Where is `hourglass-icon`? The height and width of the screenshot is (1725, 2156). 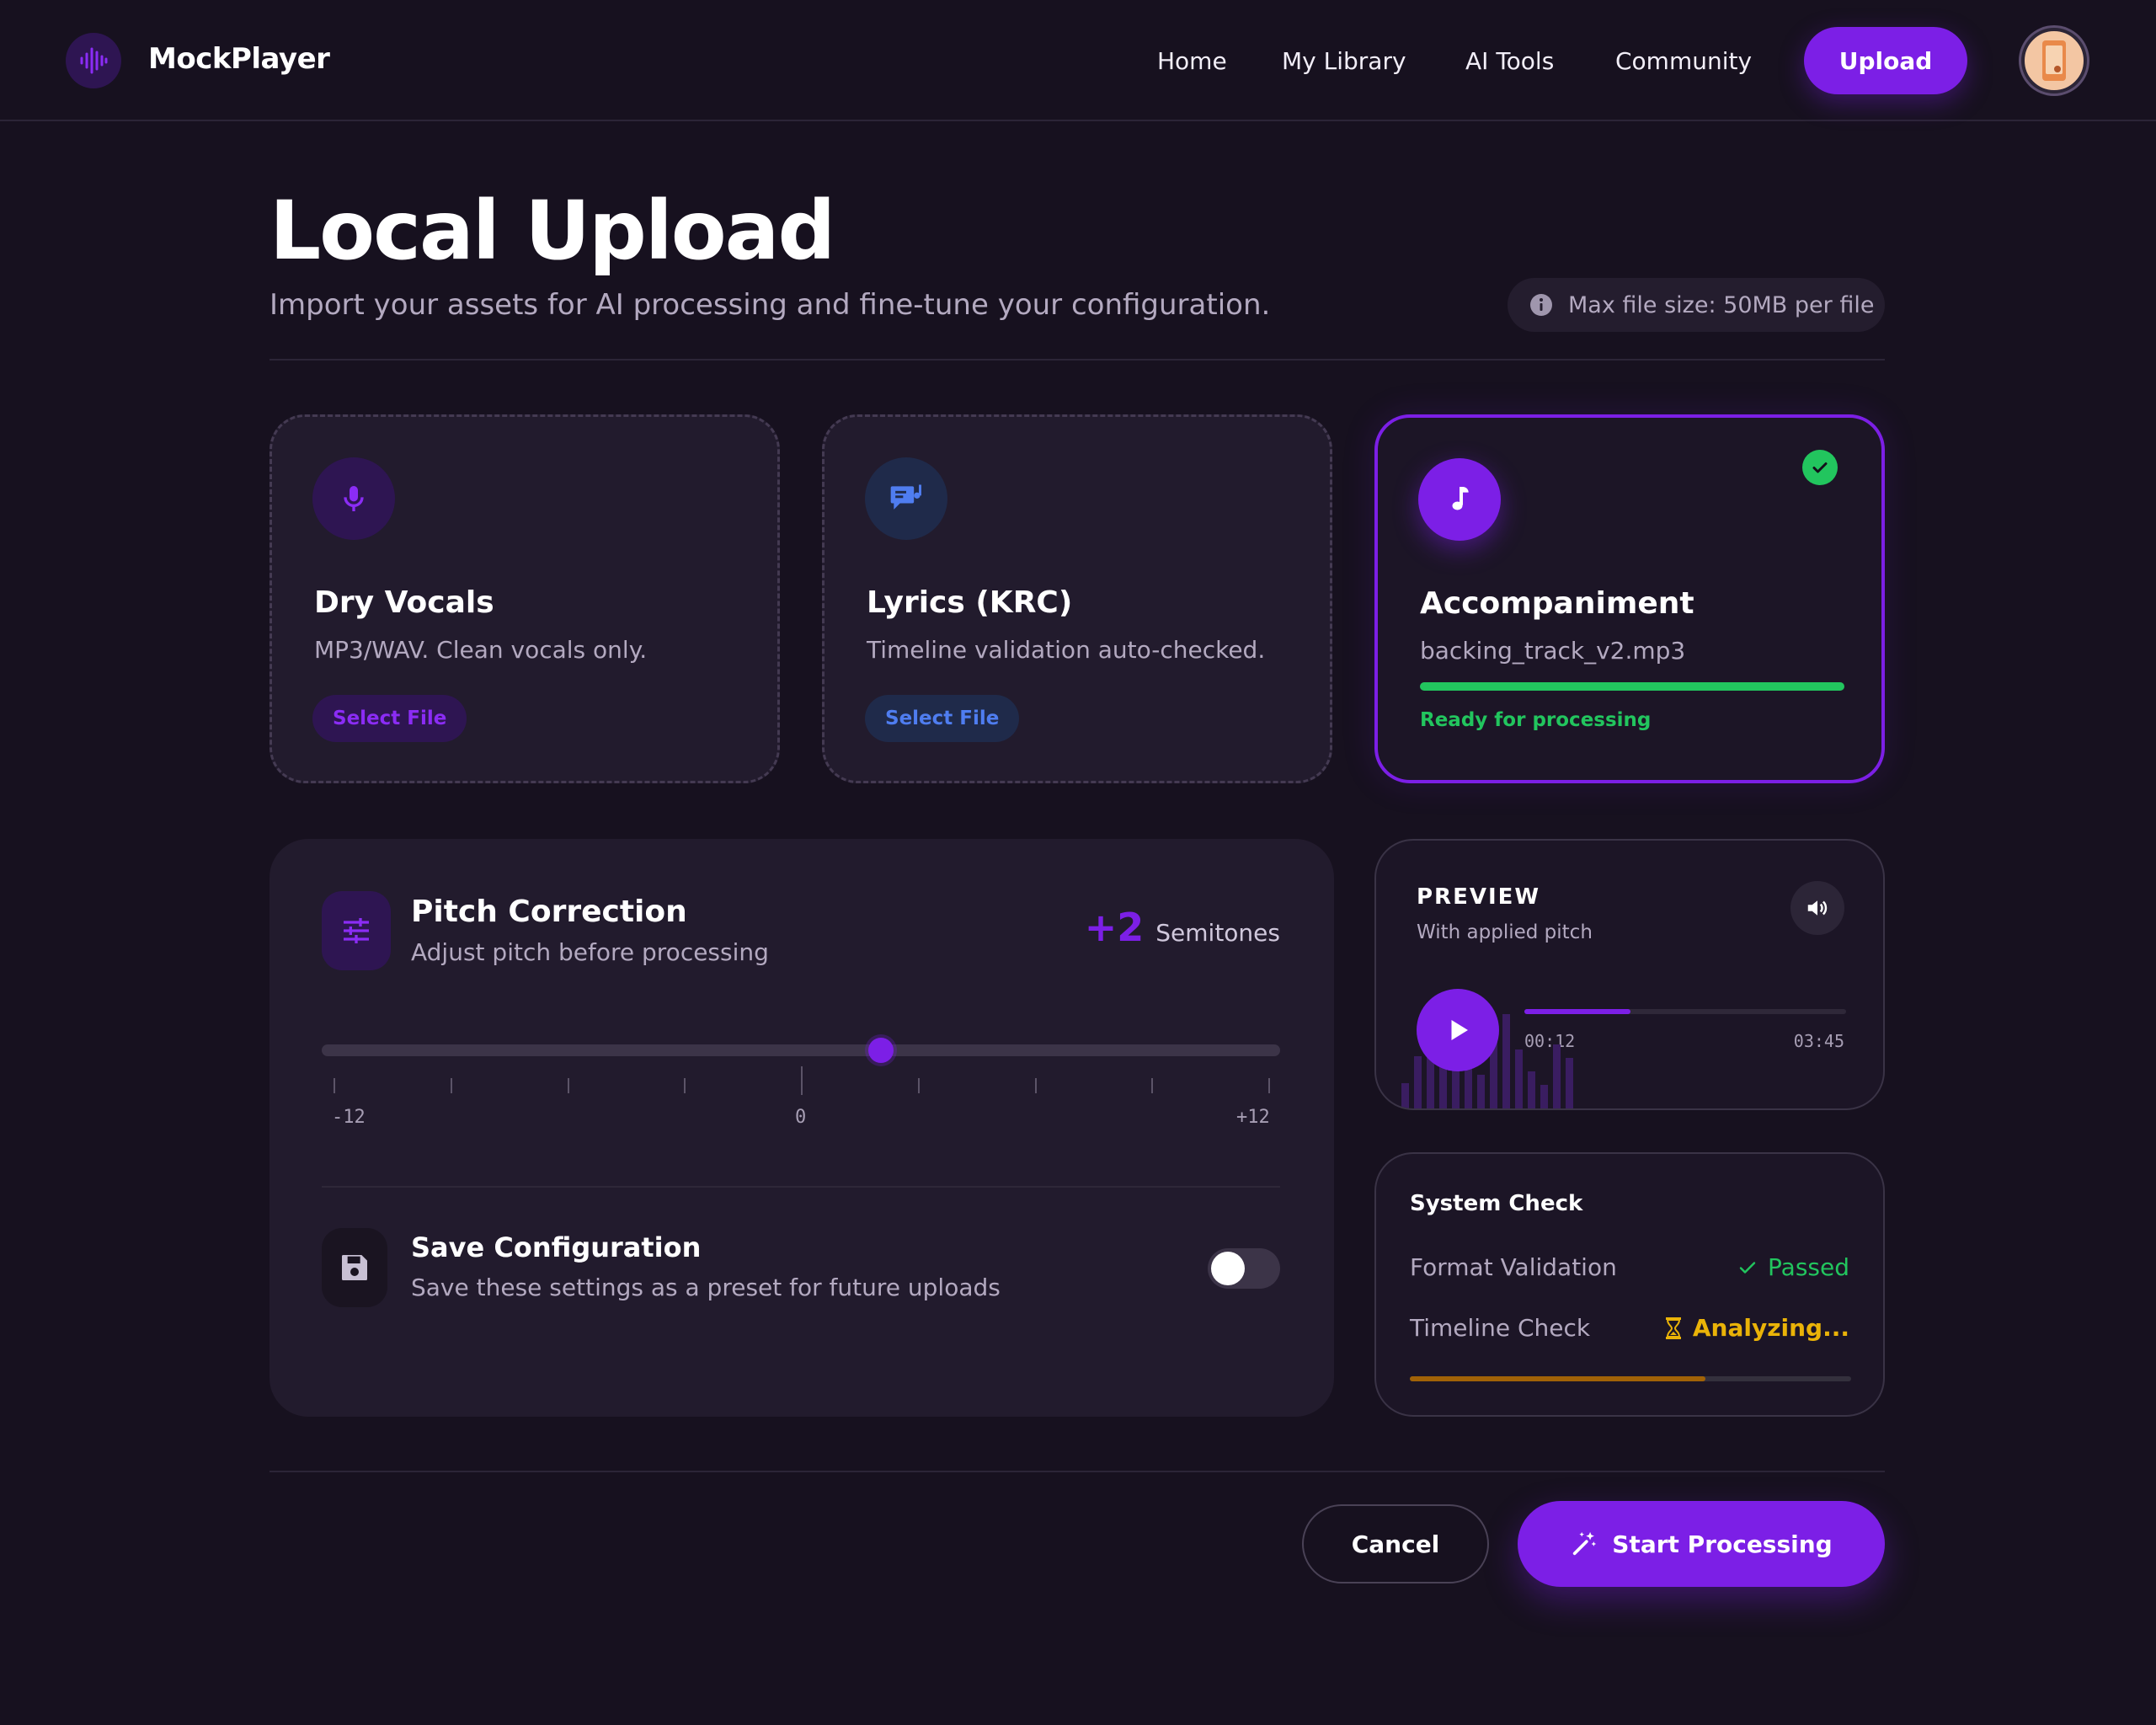 hourglass-icon is located at coordinates (1673, 1327).